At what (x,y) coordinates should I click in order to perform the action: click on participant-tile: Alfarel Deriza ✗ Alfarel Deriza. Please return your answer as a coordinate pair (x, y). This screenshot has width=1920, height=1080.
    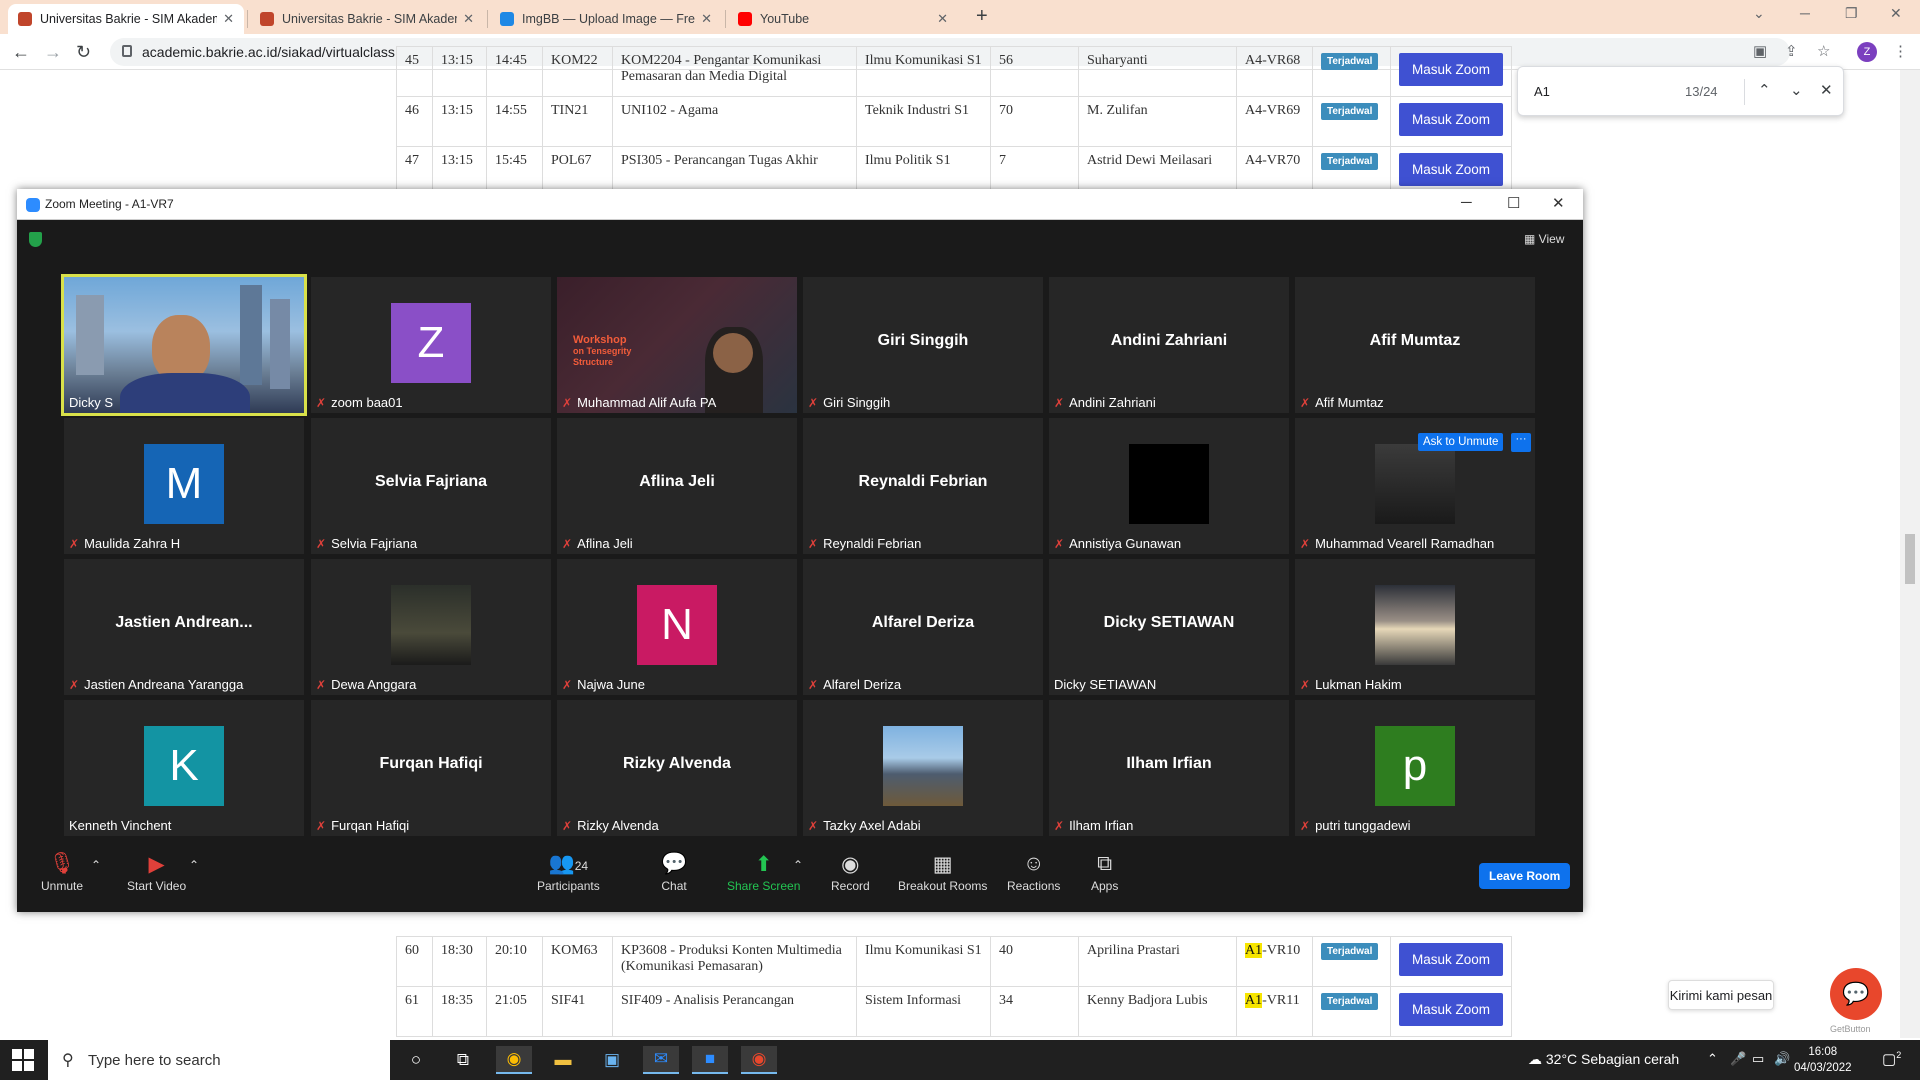
    Looking at the image, I should click on (923, 627).